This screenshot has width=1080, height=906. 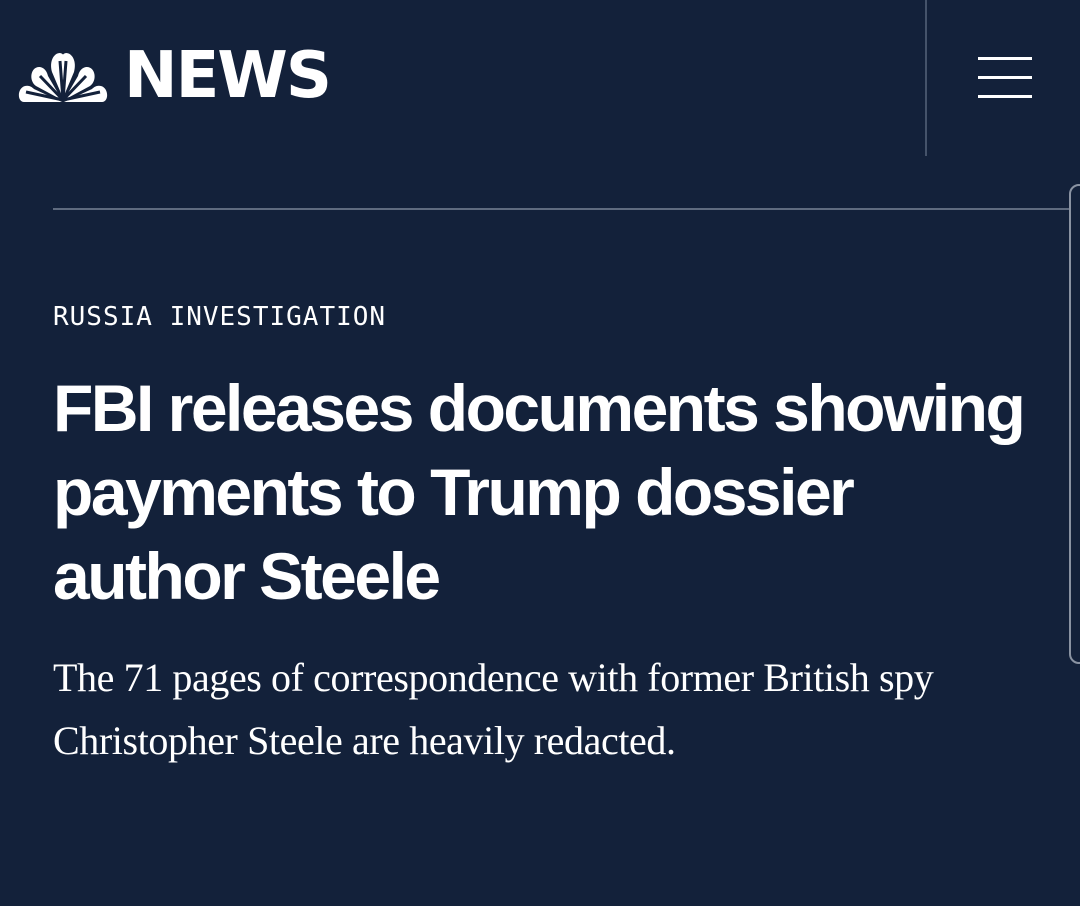 I want to click on hamburger-menu-icon, so click(x=1005, y=78).